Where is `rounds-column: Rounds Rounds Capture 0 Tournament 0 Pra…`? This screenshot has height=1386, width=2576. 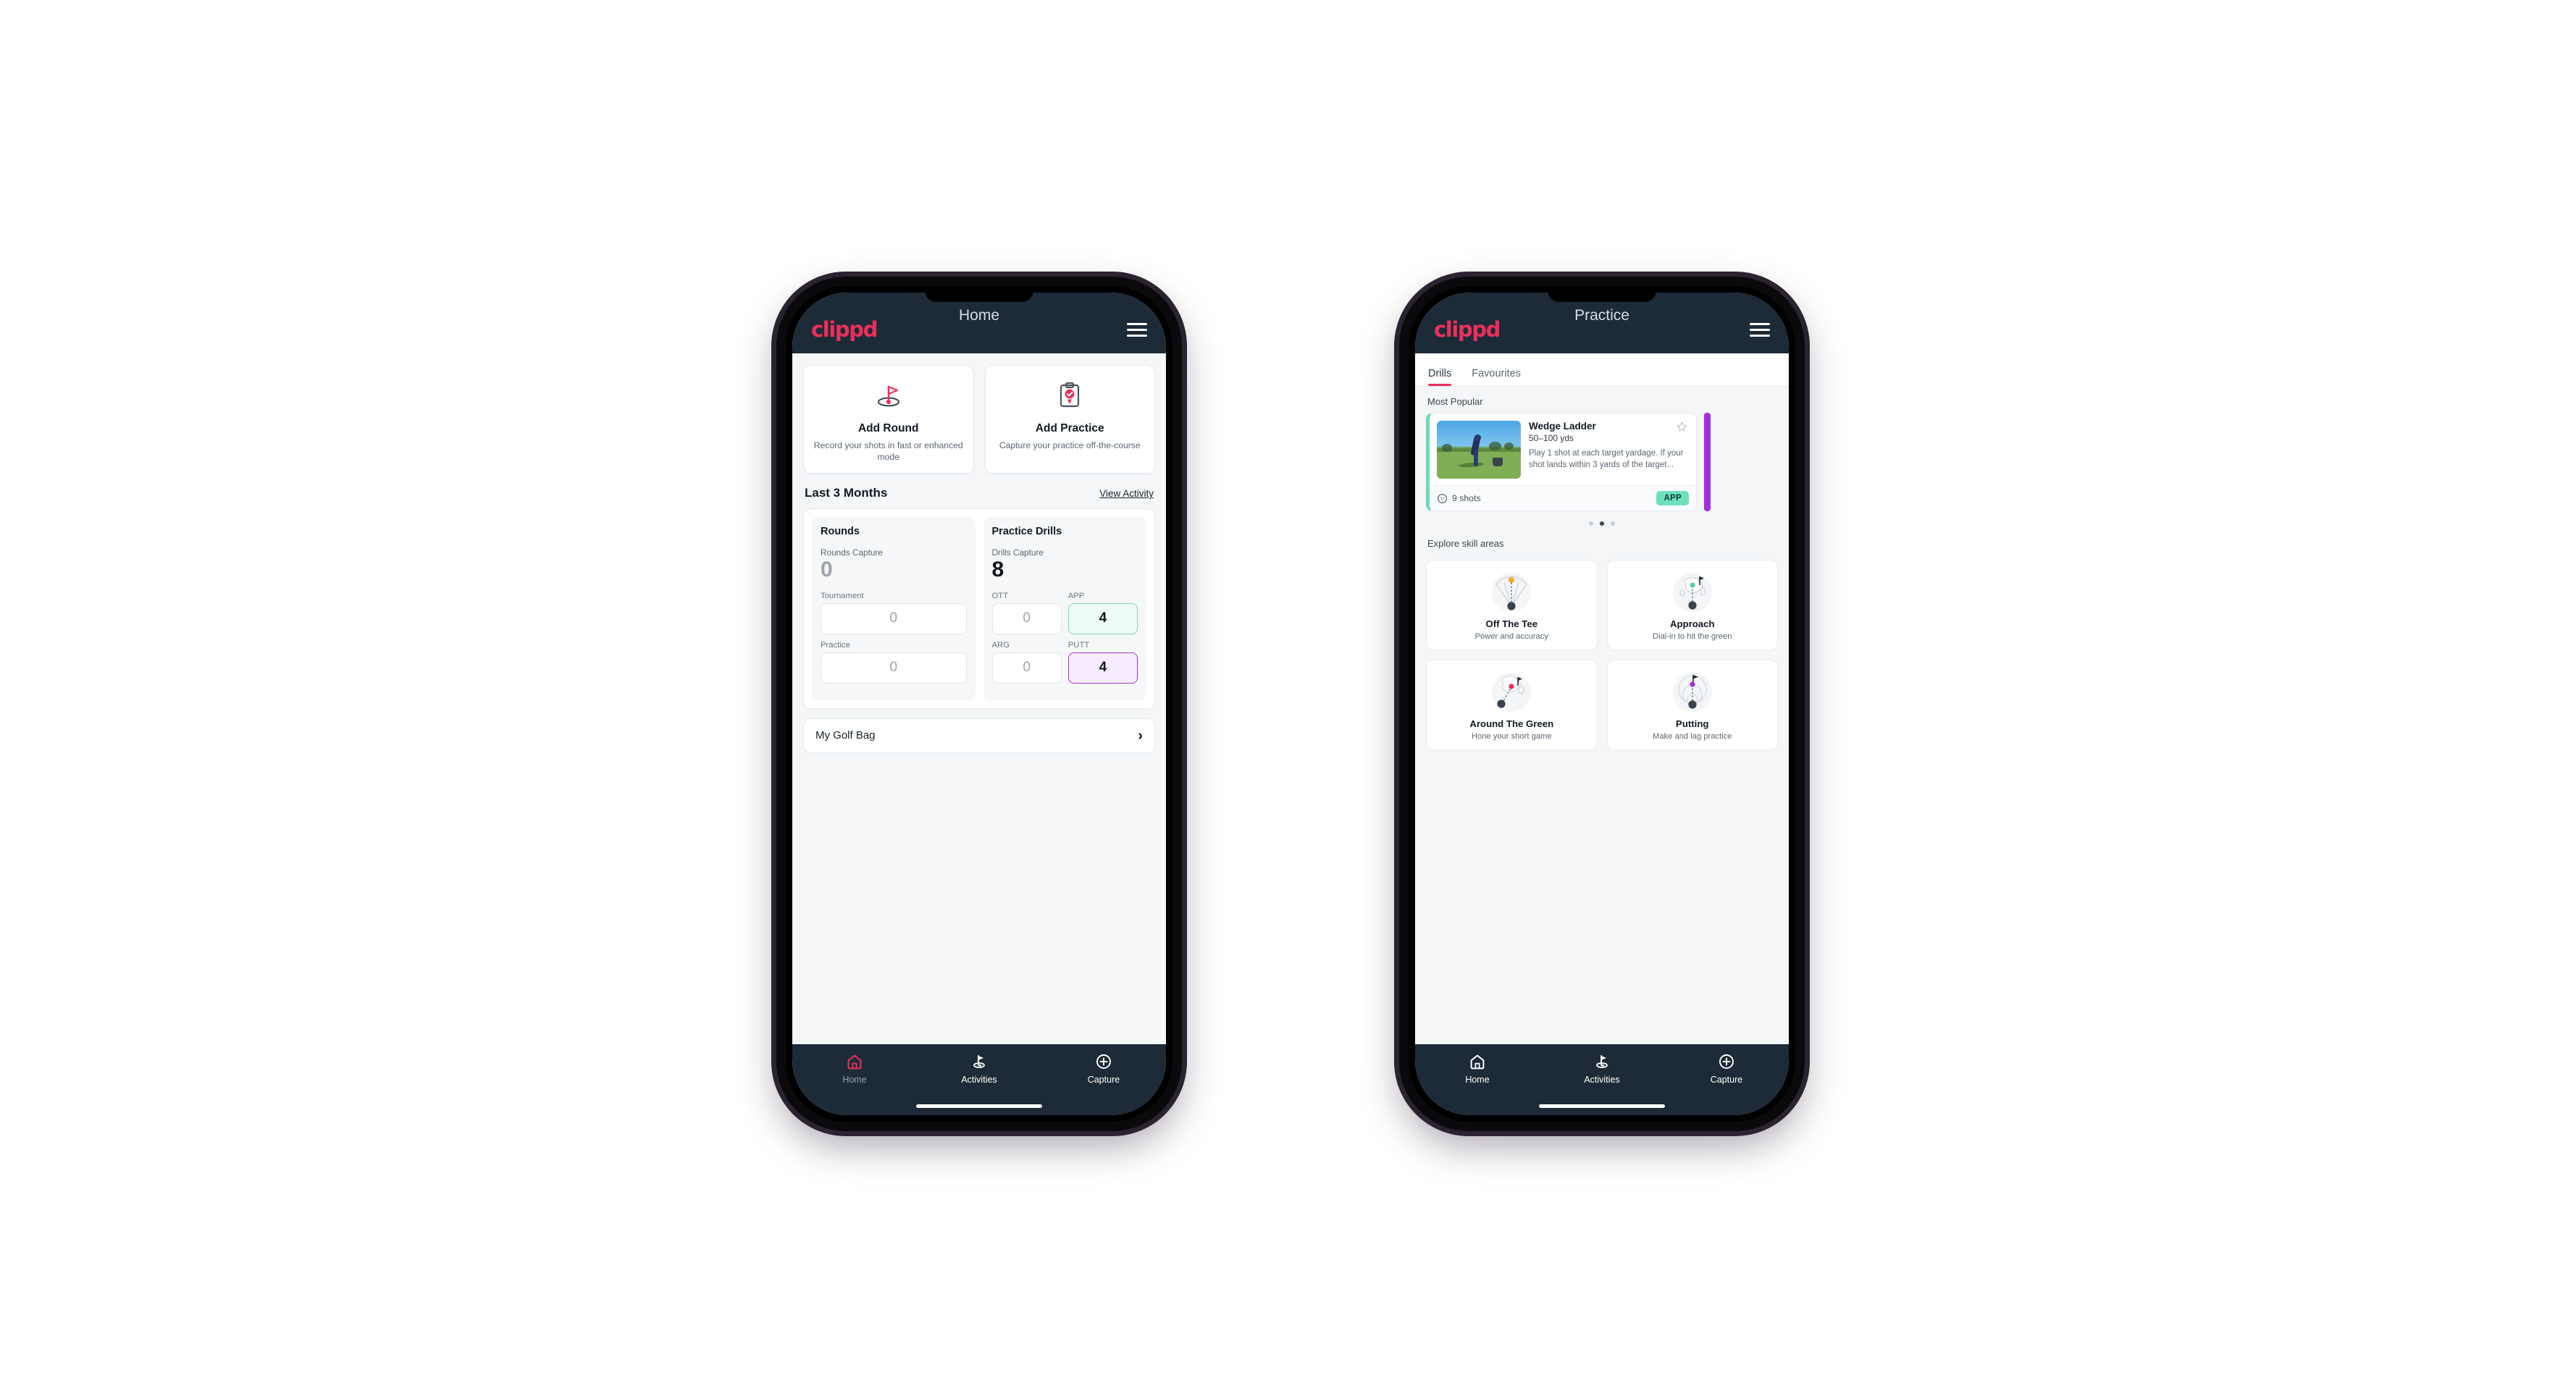 rounds-column: Rounds Rounds Capture 0 Tournament 0 Pra… is located at coordinates (894, 608).